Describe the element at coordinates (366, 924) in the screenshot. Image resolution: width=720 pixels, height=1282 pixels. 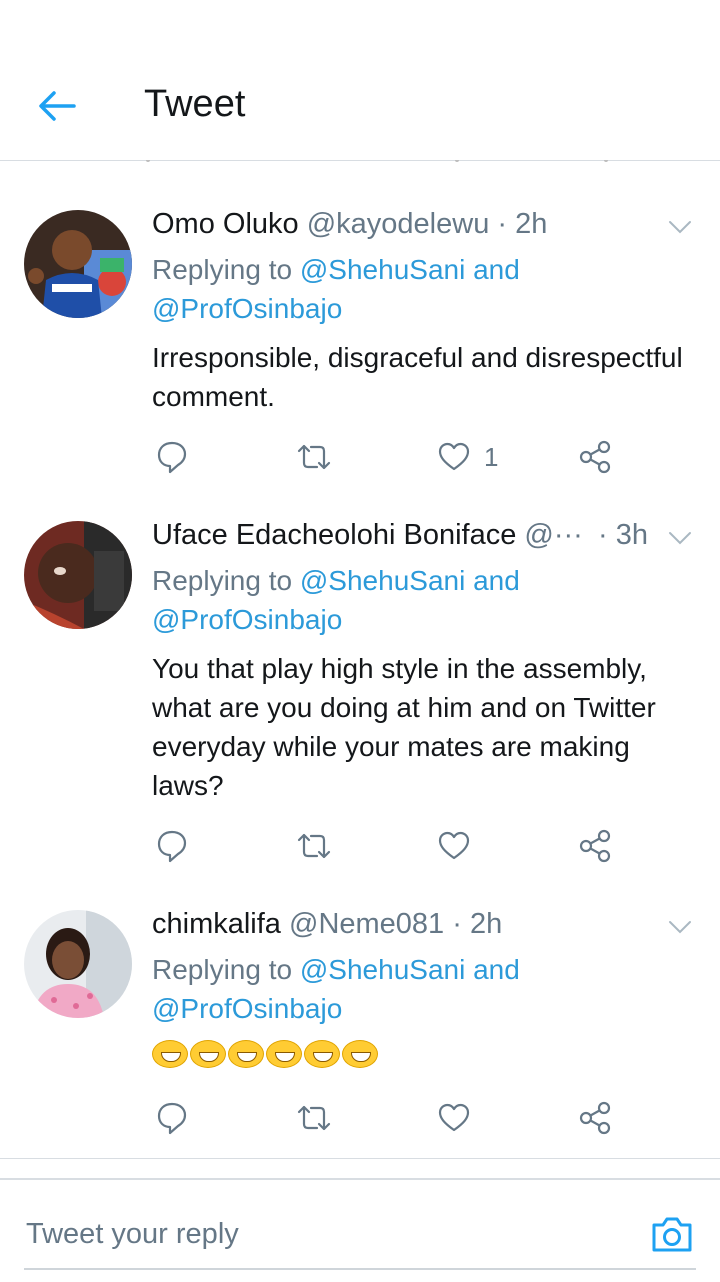
I see `user-handle: @Neme081` at that location.